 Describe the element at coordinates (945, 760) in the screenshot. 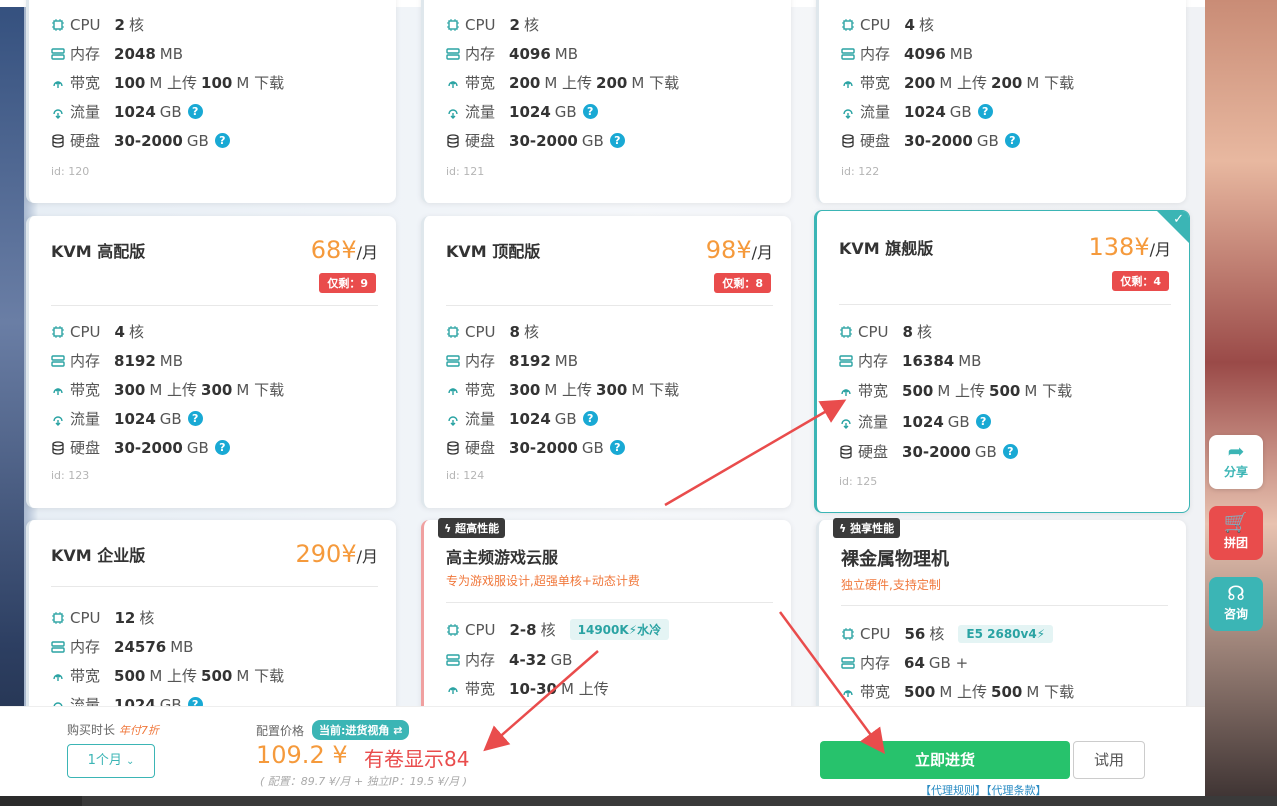

I see `buy-now-button: 立即进货` at that location.